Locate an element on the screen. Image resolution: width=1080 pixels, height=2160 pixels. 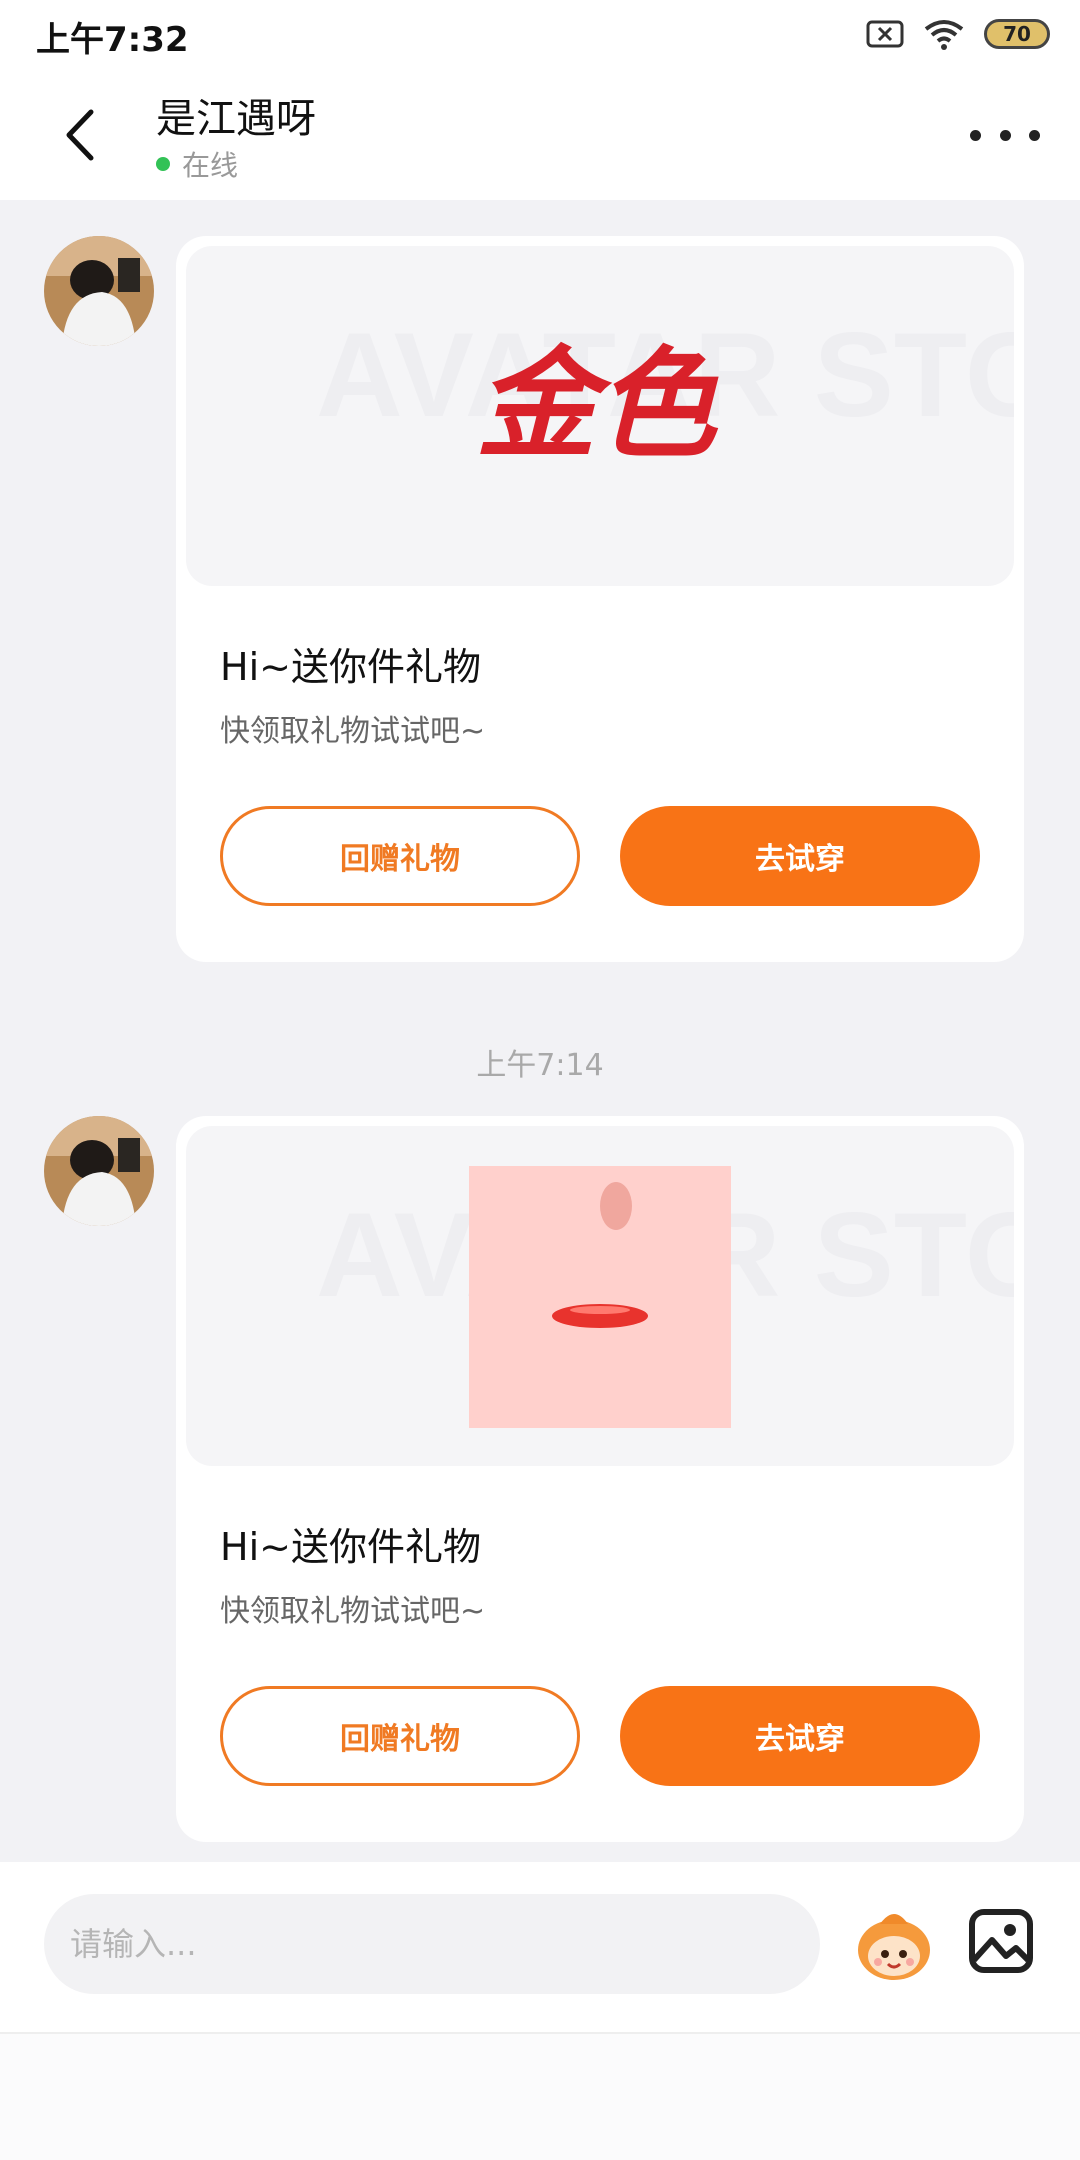
contact-name: 是江遇呀 is located at coordinates (236, 119).